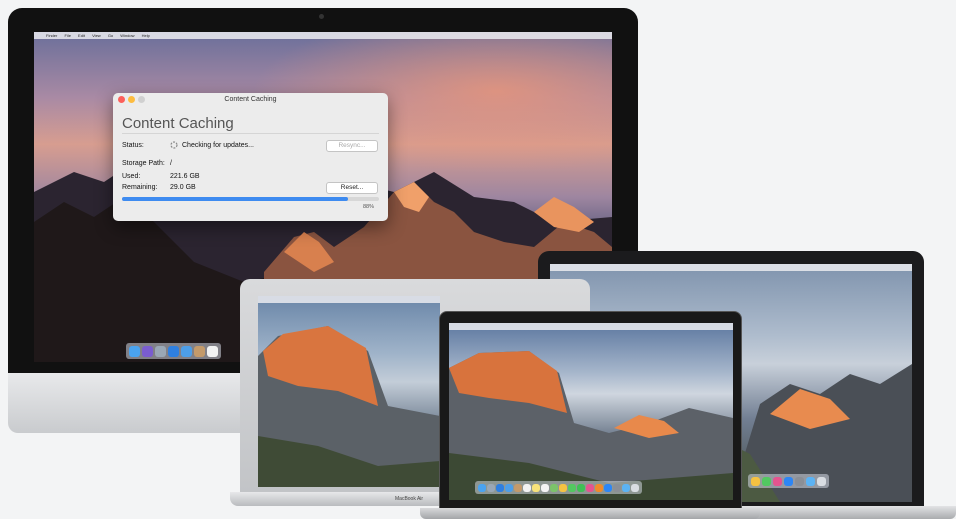 This screenshot has width=956, height=519. What do you see at coordinates (146, 35) in the screenshot?
I see `menu-help: Help` at bounding box center [146, 35].